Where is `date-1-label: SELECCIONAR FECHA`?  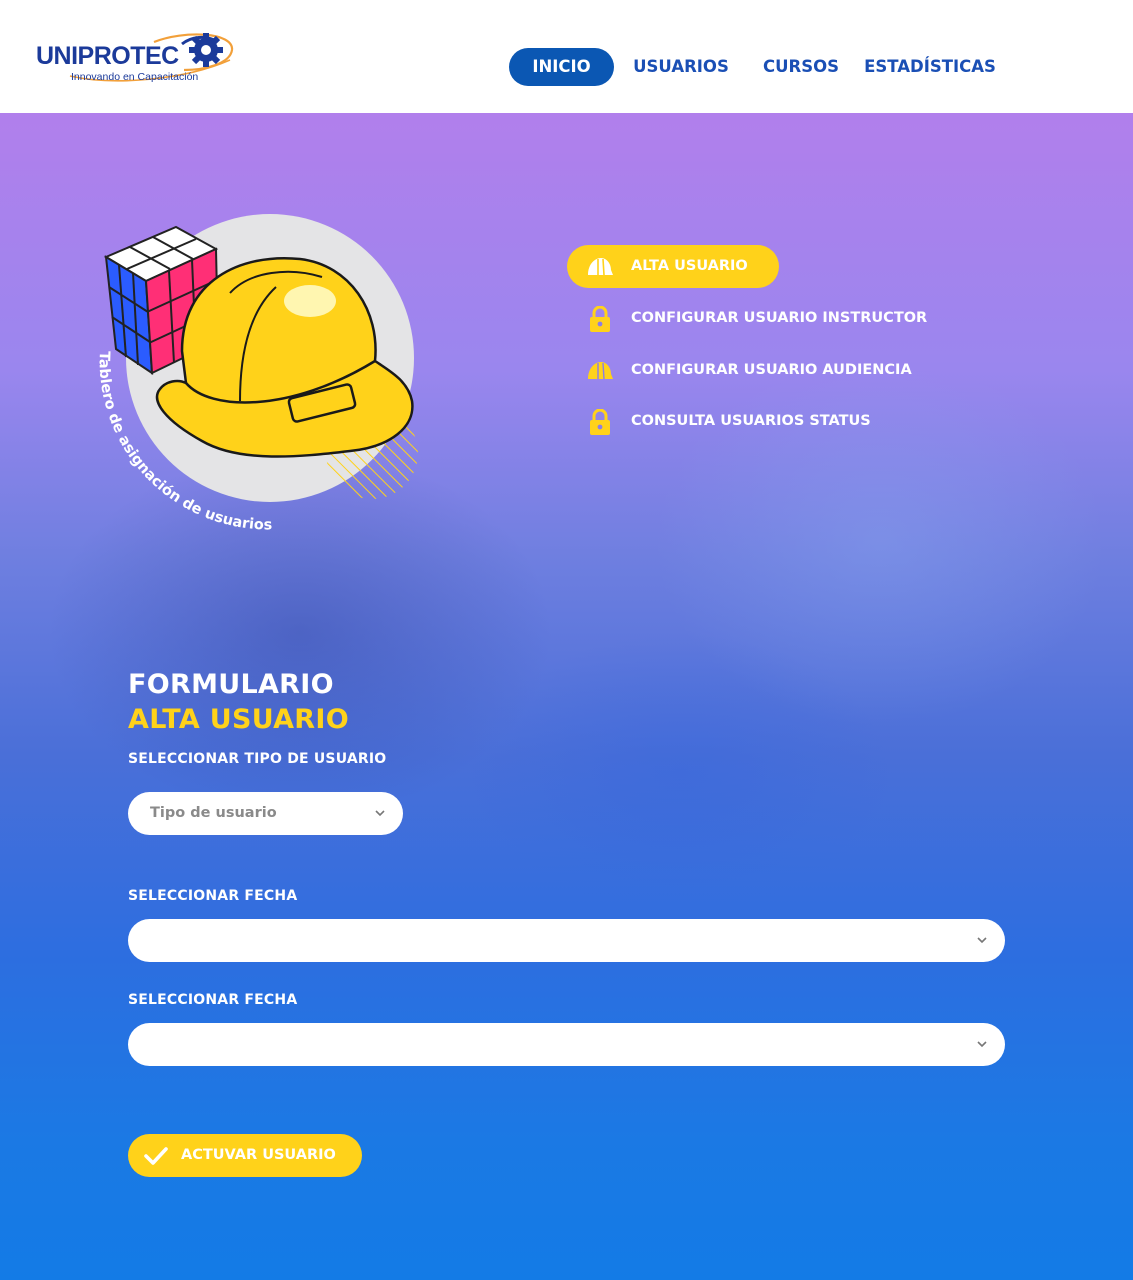
date-1-label: SELECCIONAR FECHA is located at coordinates (213, 896).